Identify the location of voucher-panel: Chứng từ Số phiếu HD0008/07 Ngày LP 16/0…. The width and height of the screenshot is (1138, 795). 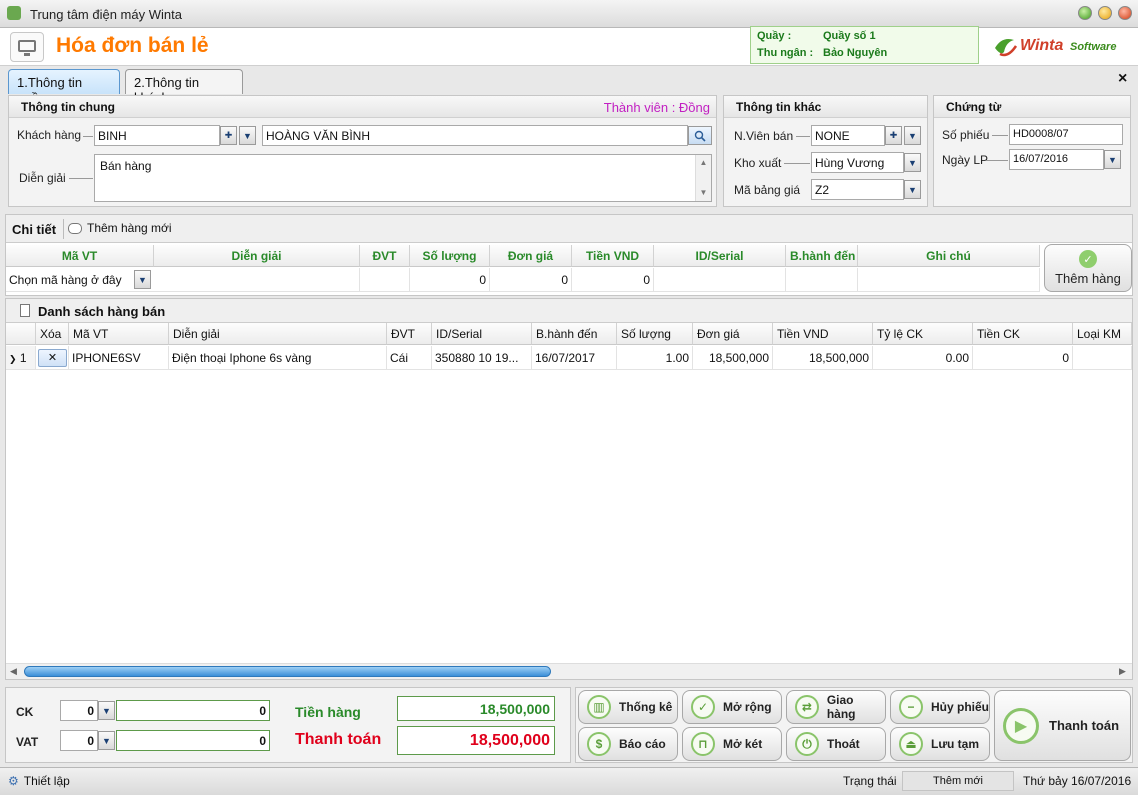
(1032, 151).